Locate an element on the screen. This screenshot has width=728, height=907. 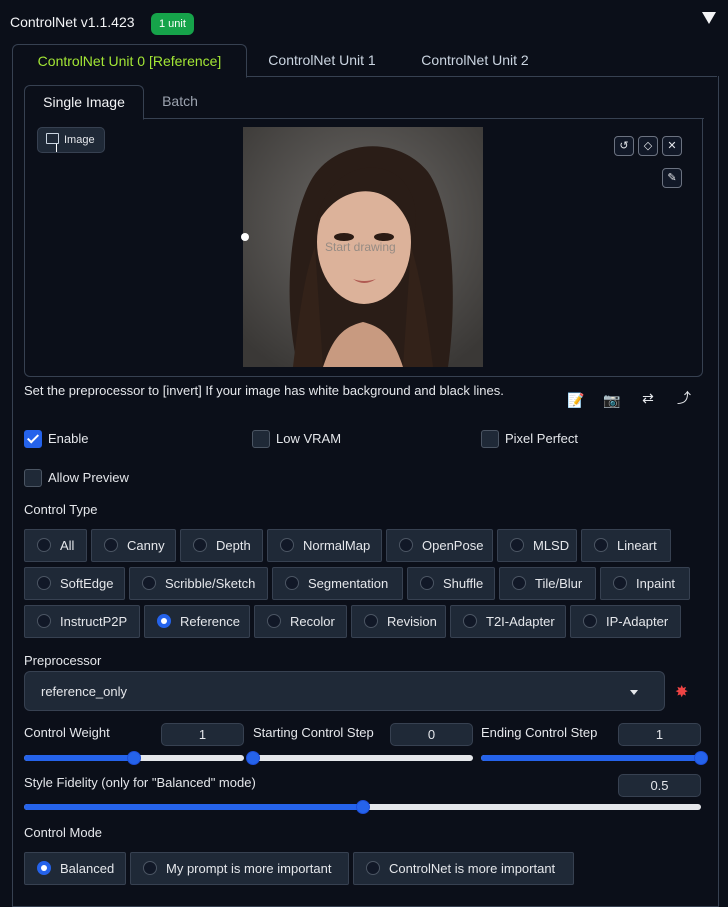
control-type-shuffle: Shuffle is located at coordinates (451, 583).